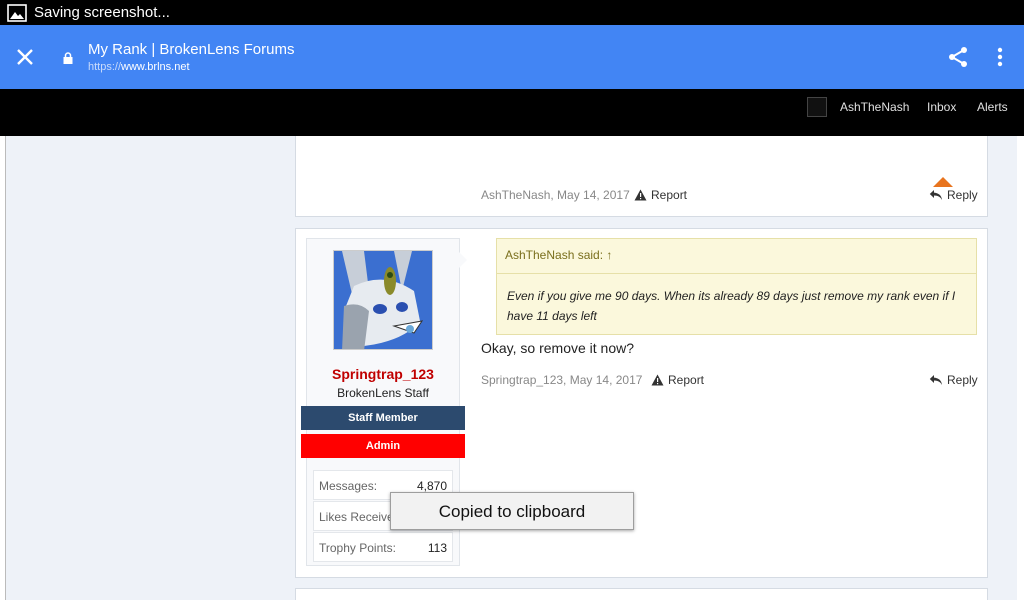 This screenshot has width=1024, height=600. What do you see at coordinates (555, 195) in the screenshot?
I see `post-meta: AshTheNash, May 14, 2017` at bounding box center [555, 195].